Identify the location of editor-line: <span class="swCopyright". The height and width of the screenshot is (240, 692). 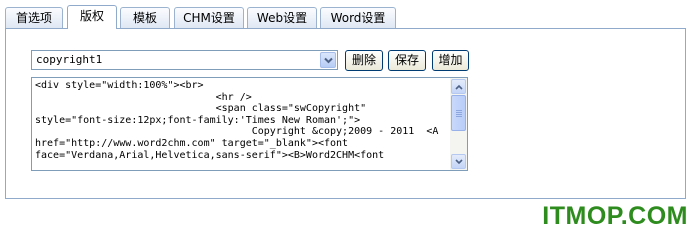
(201, 109).